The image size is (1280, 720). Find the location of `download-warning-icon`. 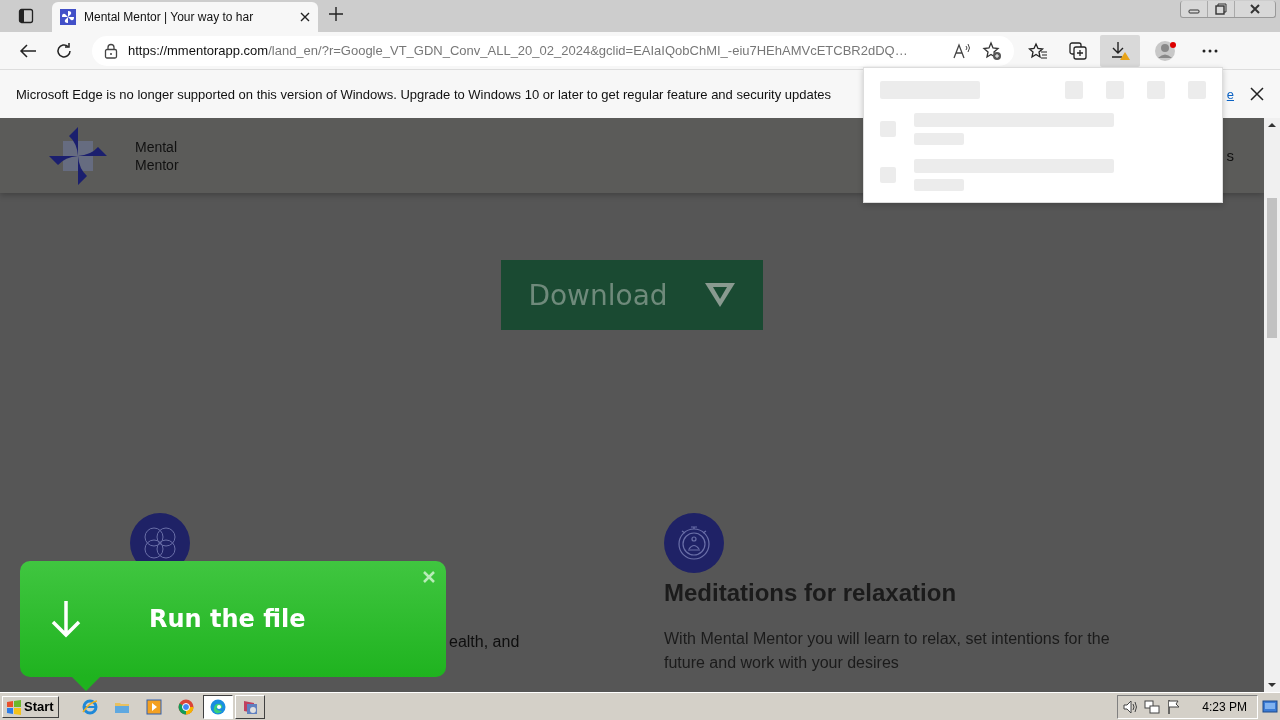

download-warning-icon is located at coordinates (1120, 50).